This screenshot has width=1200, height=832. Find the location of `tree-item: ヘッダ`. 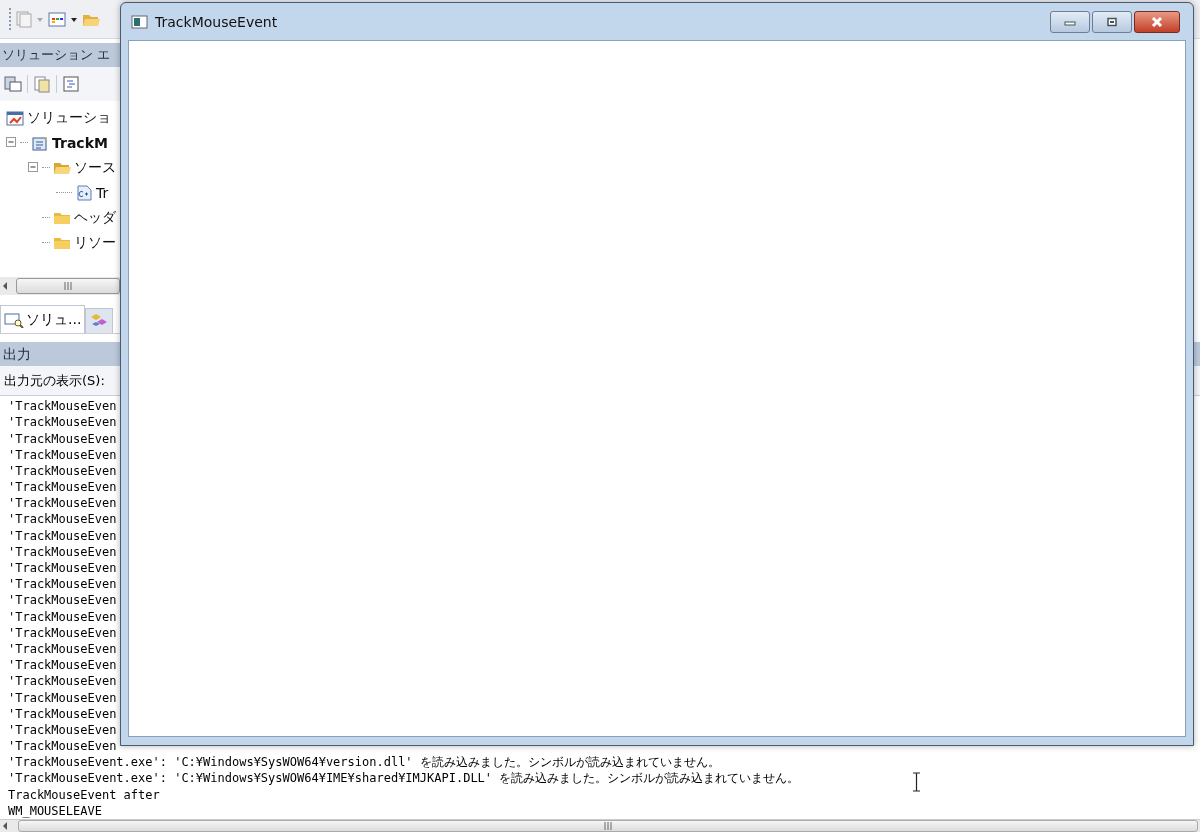

tree-item: ヘッダ is located at coordinates (95, 217).